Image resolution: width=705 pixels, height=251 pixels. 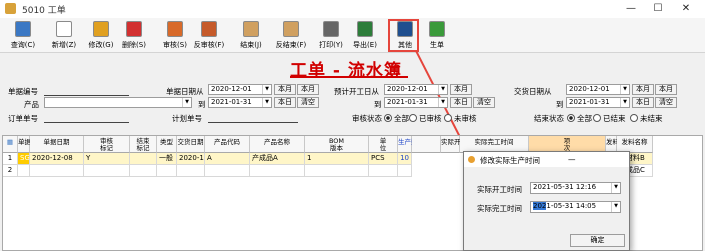 What do you see at coordinates (285, 102) in the screenshot?
I see `doc-date-today-button: 本日` at bounding box center [285, 102].